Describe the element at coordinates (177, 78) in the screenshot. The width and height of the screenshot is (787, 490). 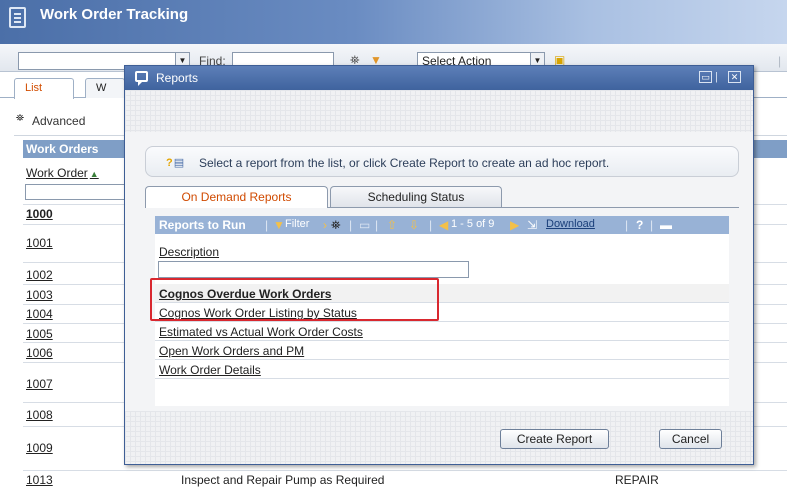
I see `dialog-title: Reports` at that location.